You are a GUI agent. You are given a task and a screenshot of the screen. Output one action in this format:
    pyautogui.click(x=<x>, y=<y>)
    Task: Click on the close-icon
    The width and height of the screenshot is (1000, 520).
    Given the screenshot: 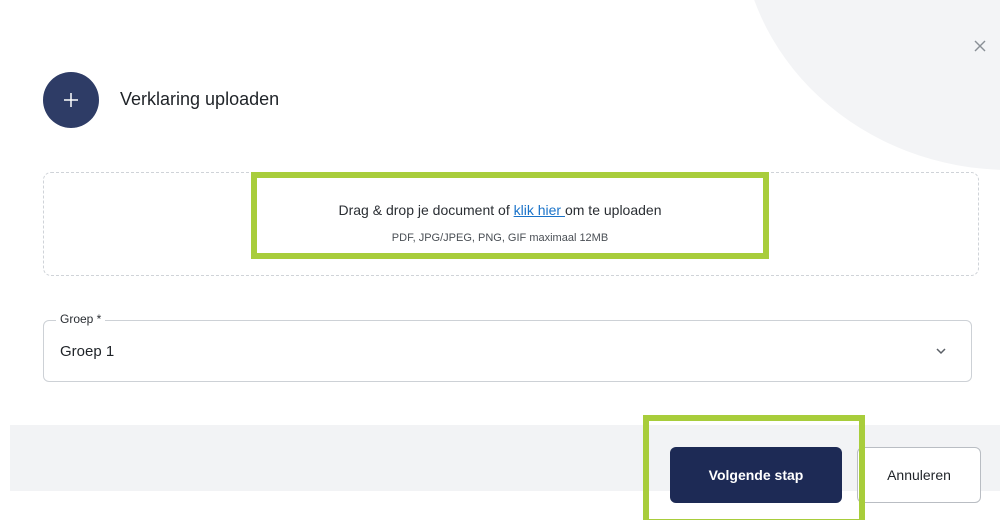 What is the action you would take?
    pyautogui.click(x=980, y=46)
    